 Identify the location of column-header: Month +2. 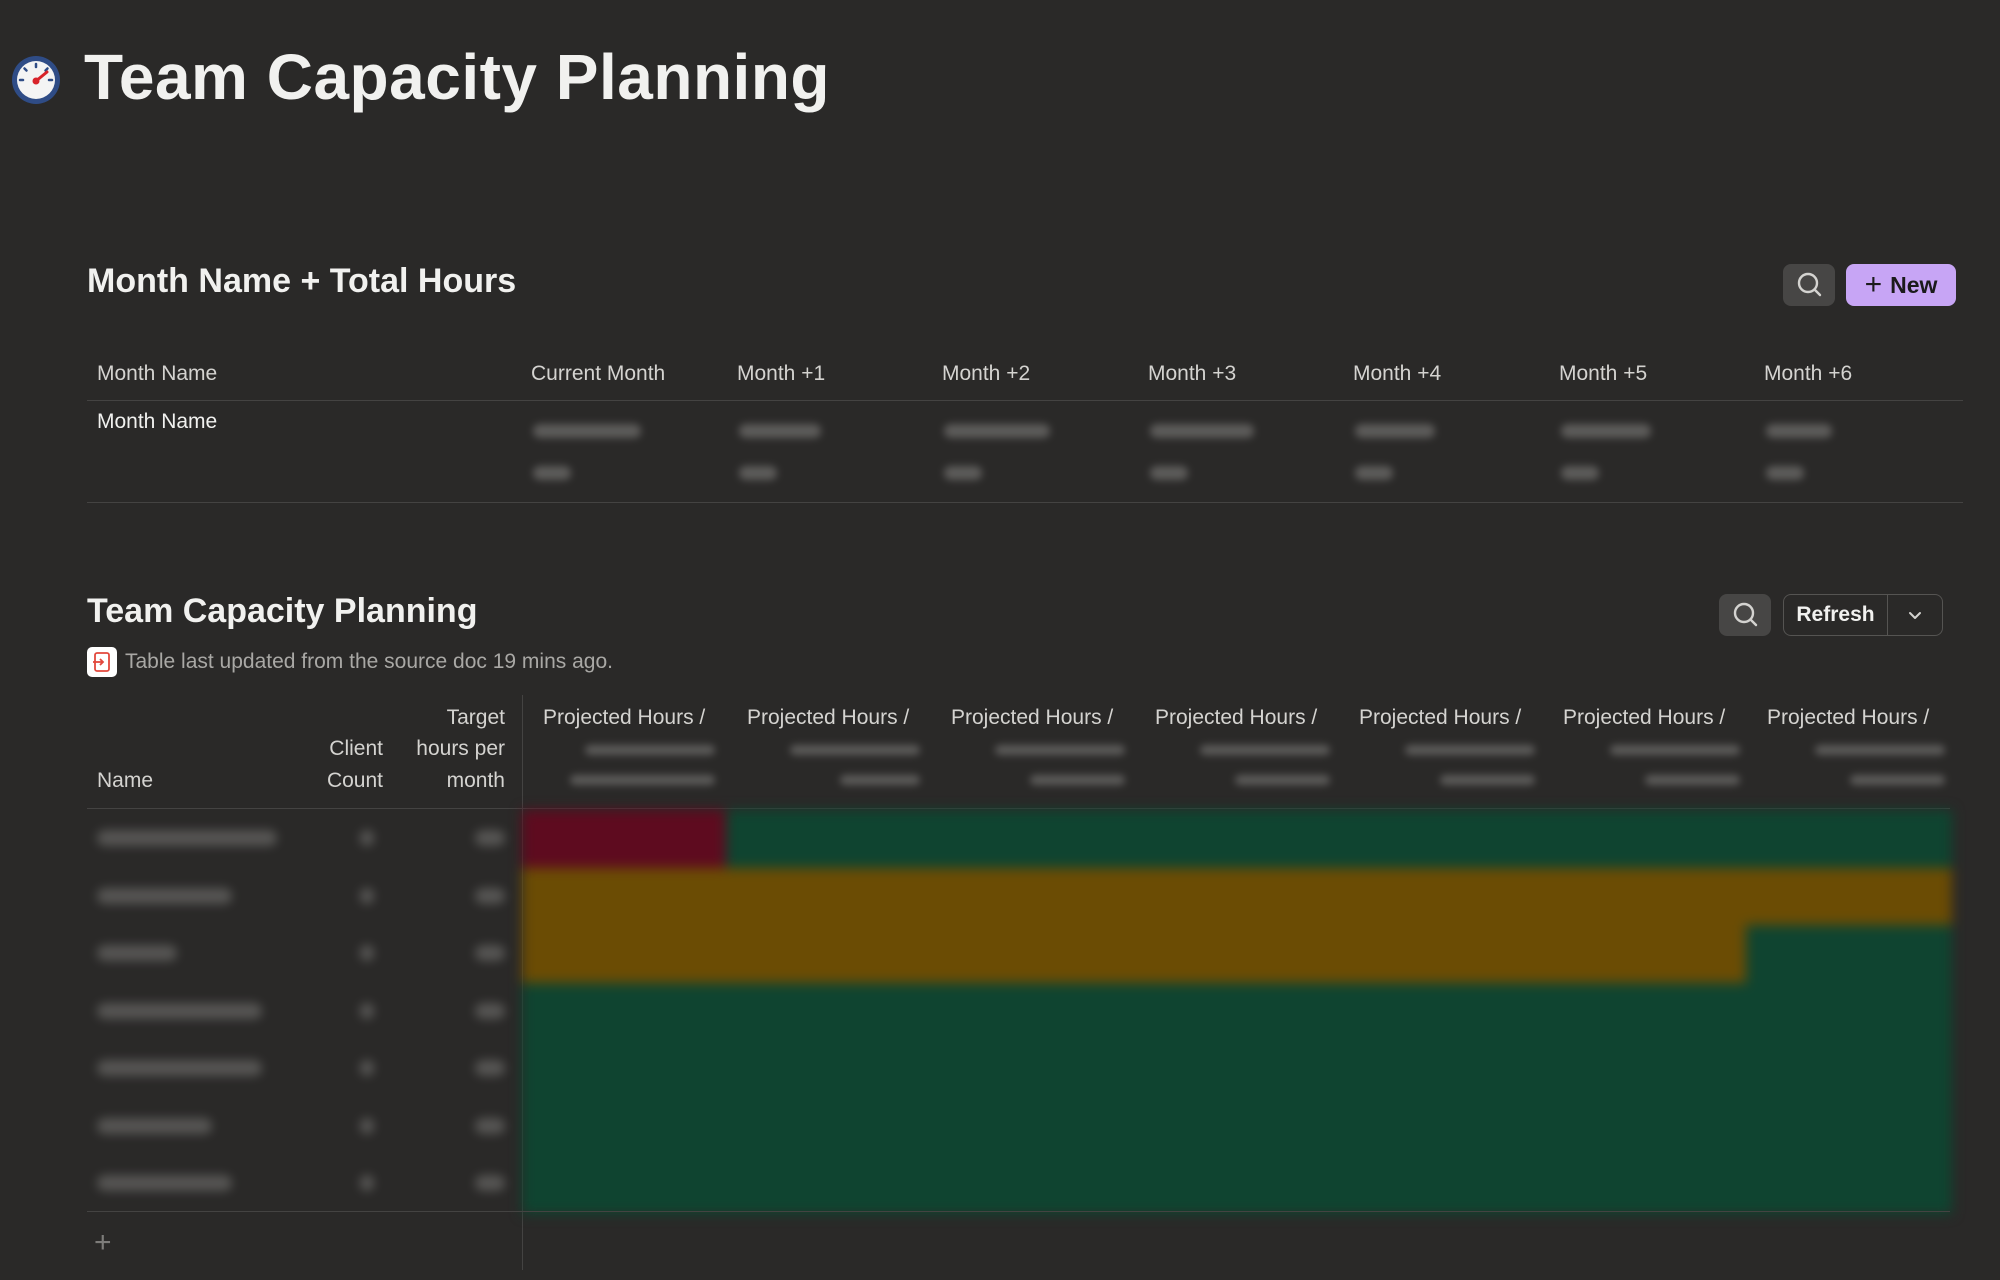
(986, 374).